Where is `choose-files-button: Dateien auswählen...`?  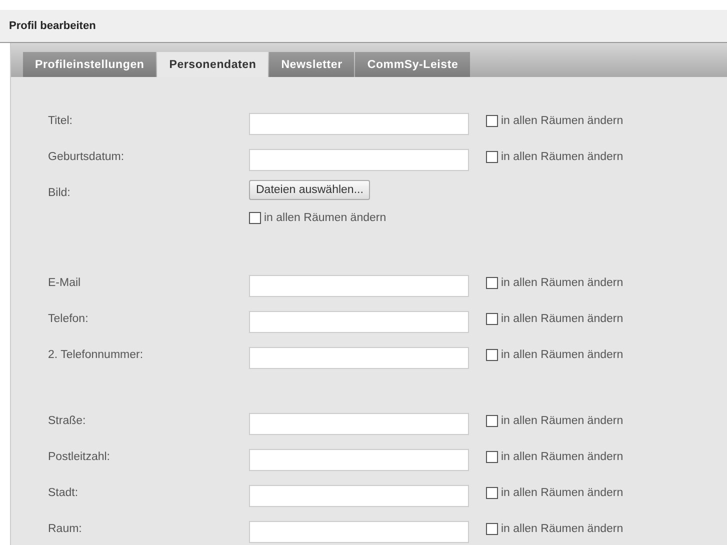
choose-files-button: Dateien auswählen... is located at coordinates (309, 190).